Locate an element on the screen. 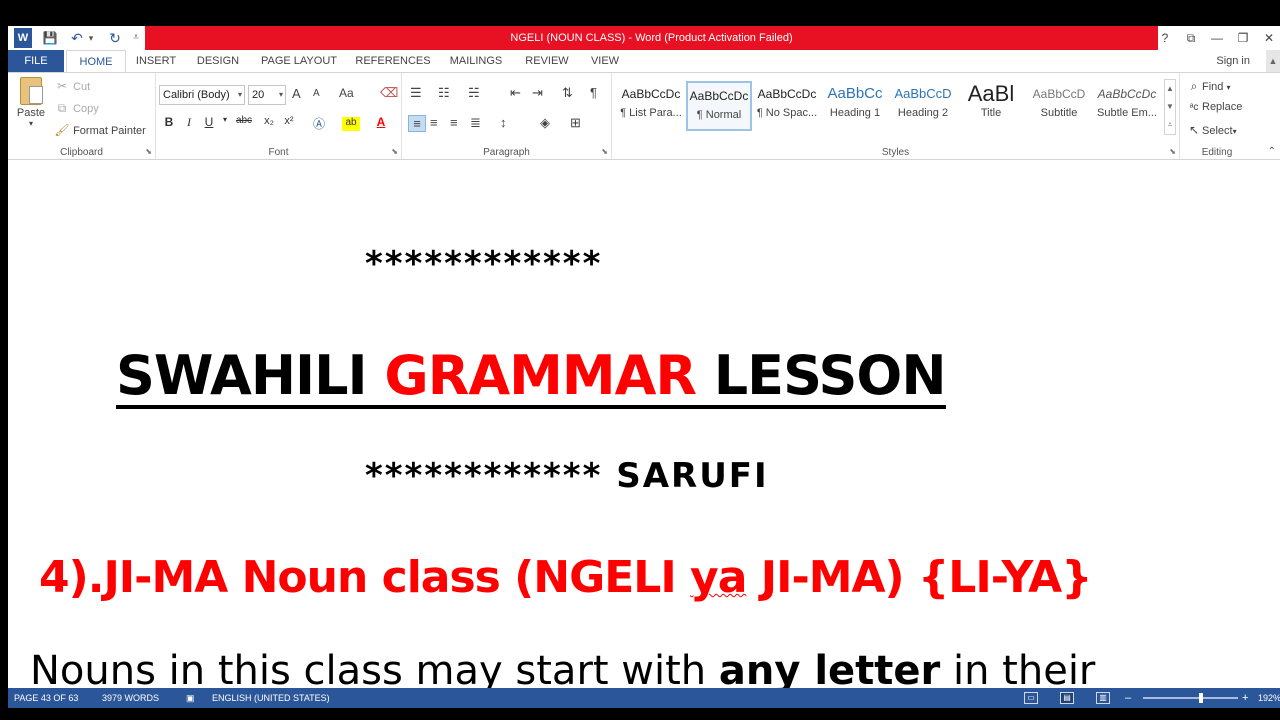 The height and width of the screenshot is (720, 1280). paragraph-launcher-icon: ⬊ is located at coordinates (604, 151).